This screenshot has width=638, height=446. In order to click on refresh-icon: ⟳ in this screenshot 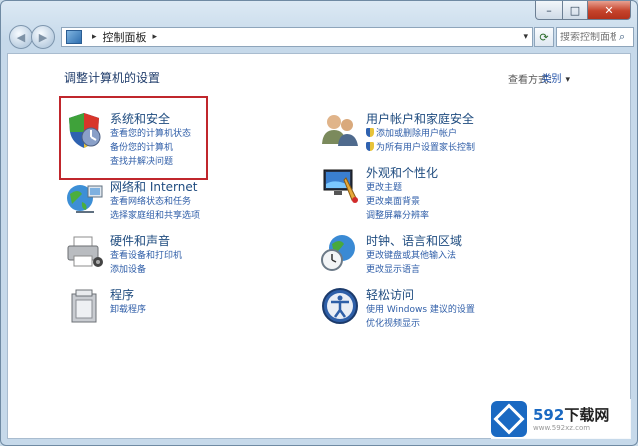, I will do `click(544, 37)`.